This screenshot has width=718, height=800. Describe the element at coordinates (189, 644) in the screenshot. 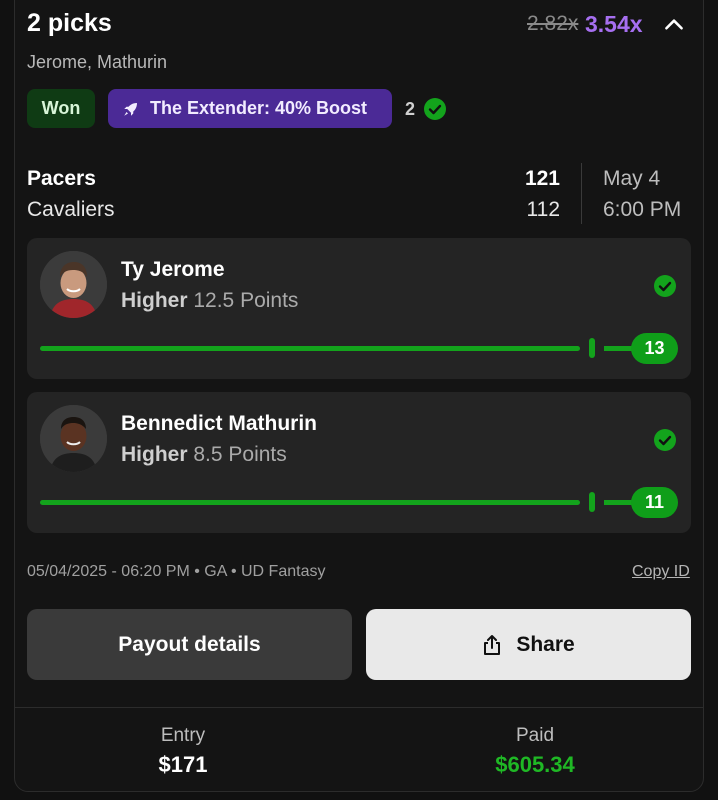

I see `payout-details-button: Payout details` at that location.